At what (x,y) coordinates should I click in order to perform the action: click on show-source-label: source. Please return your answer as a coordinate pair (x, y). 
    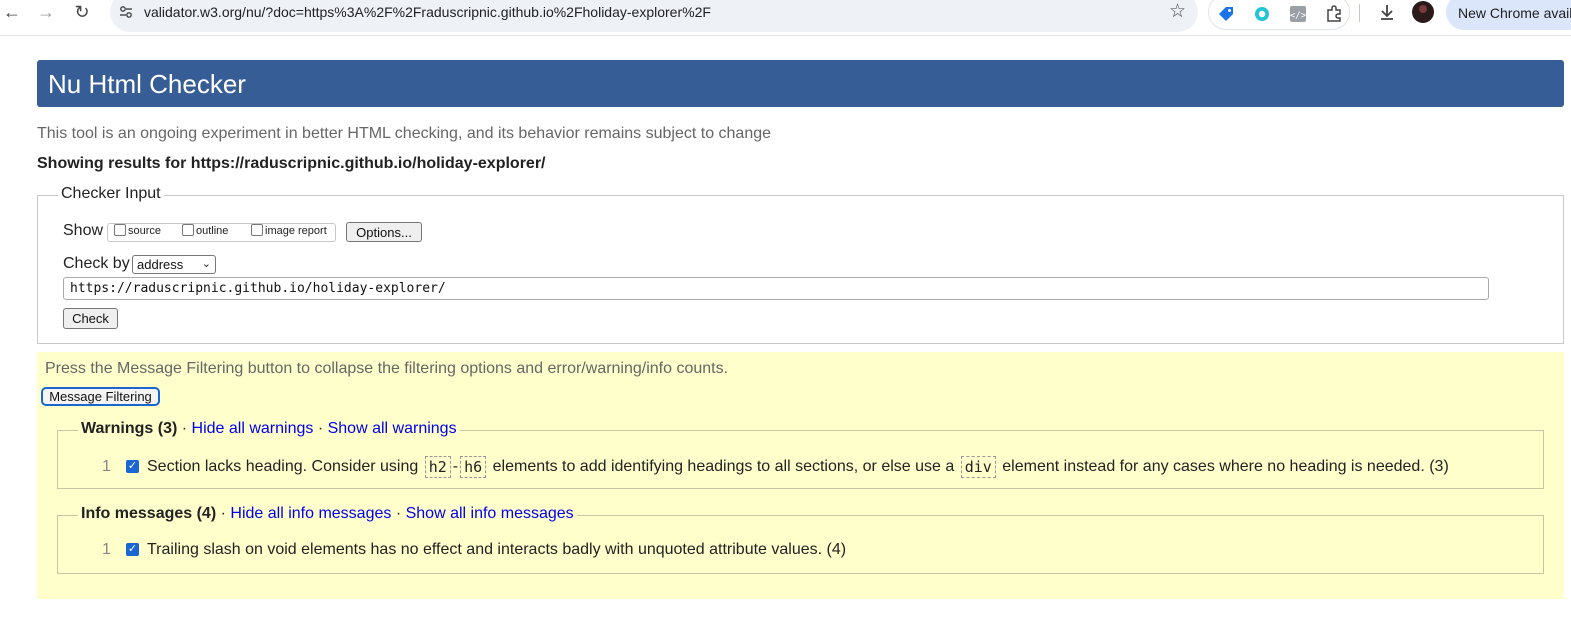
    Looking at the image, I should click on (145, 231).